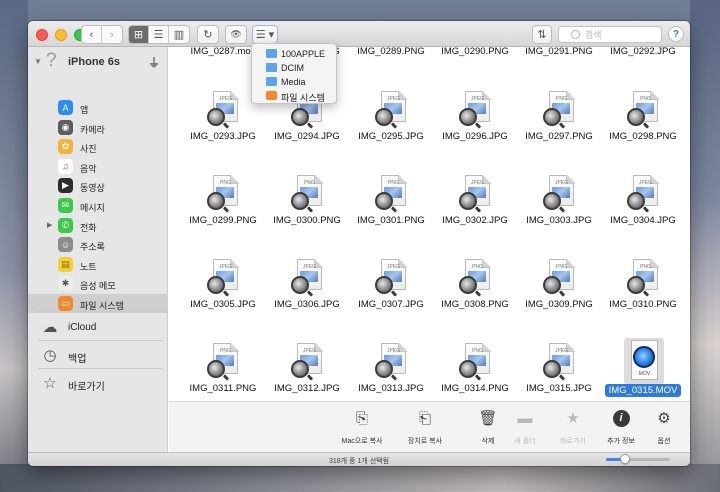  I want to click on sidebar-item-app-store: A앱, so click(98, 107).